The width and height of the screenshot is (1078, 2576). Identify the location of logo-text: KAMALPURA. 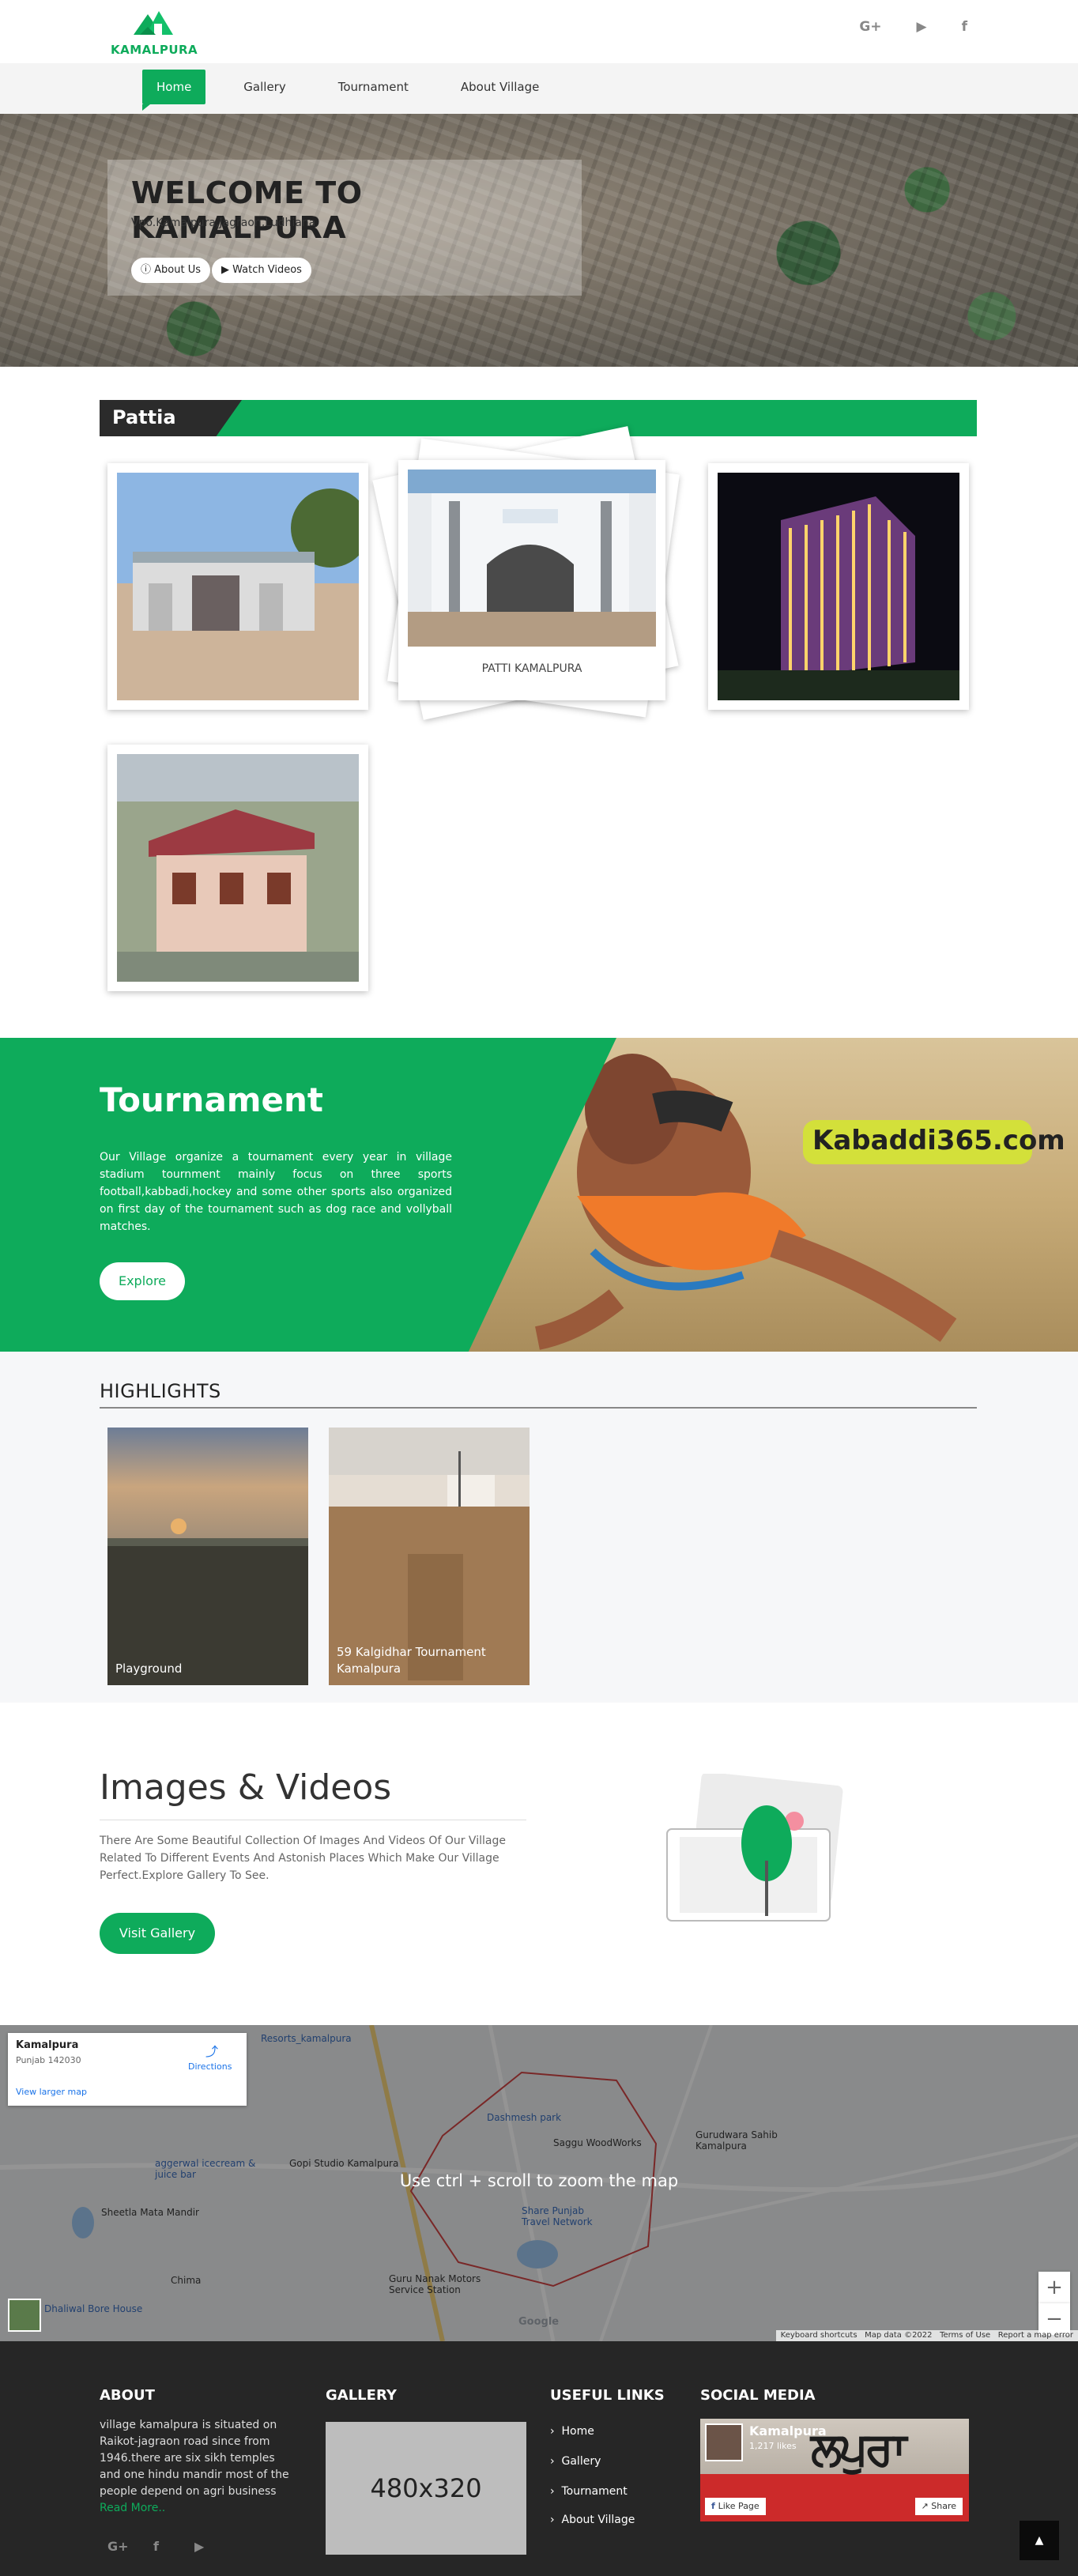
(154, 50).